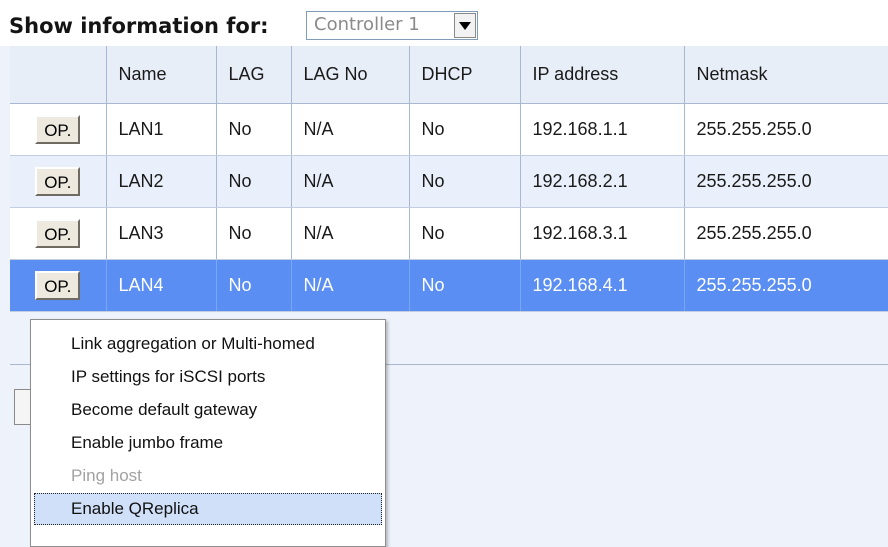  Describe the element at coordinates (786, 75) in the screenshot. I see `column-header-netmask: Netmask` at that location.